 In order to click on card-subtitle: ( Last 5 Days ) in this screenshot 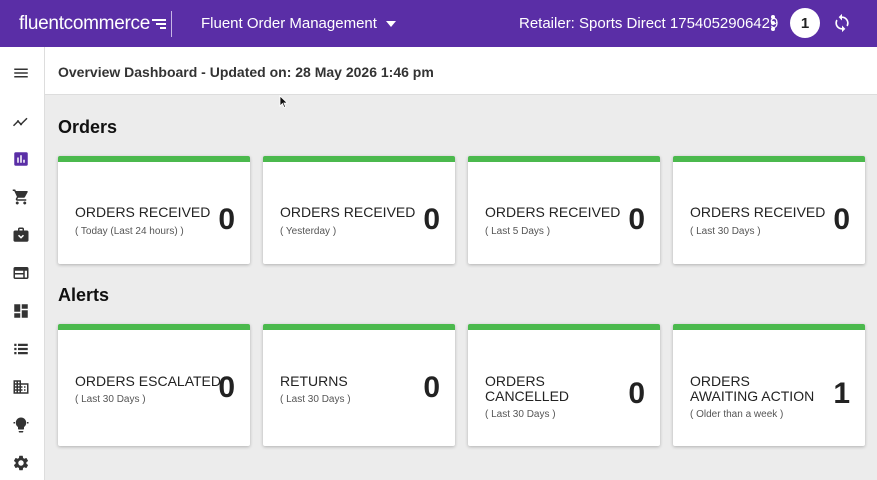, I will do `click(518, 231)`.